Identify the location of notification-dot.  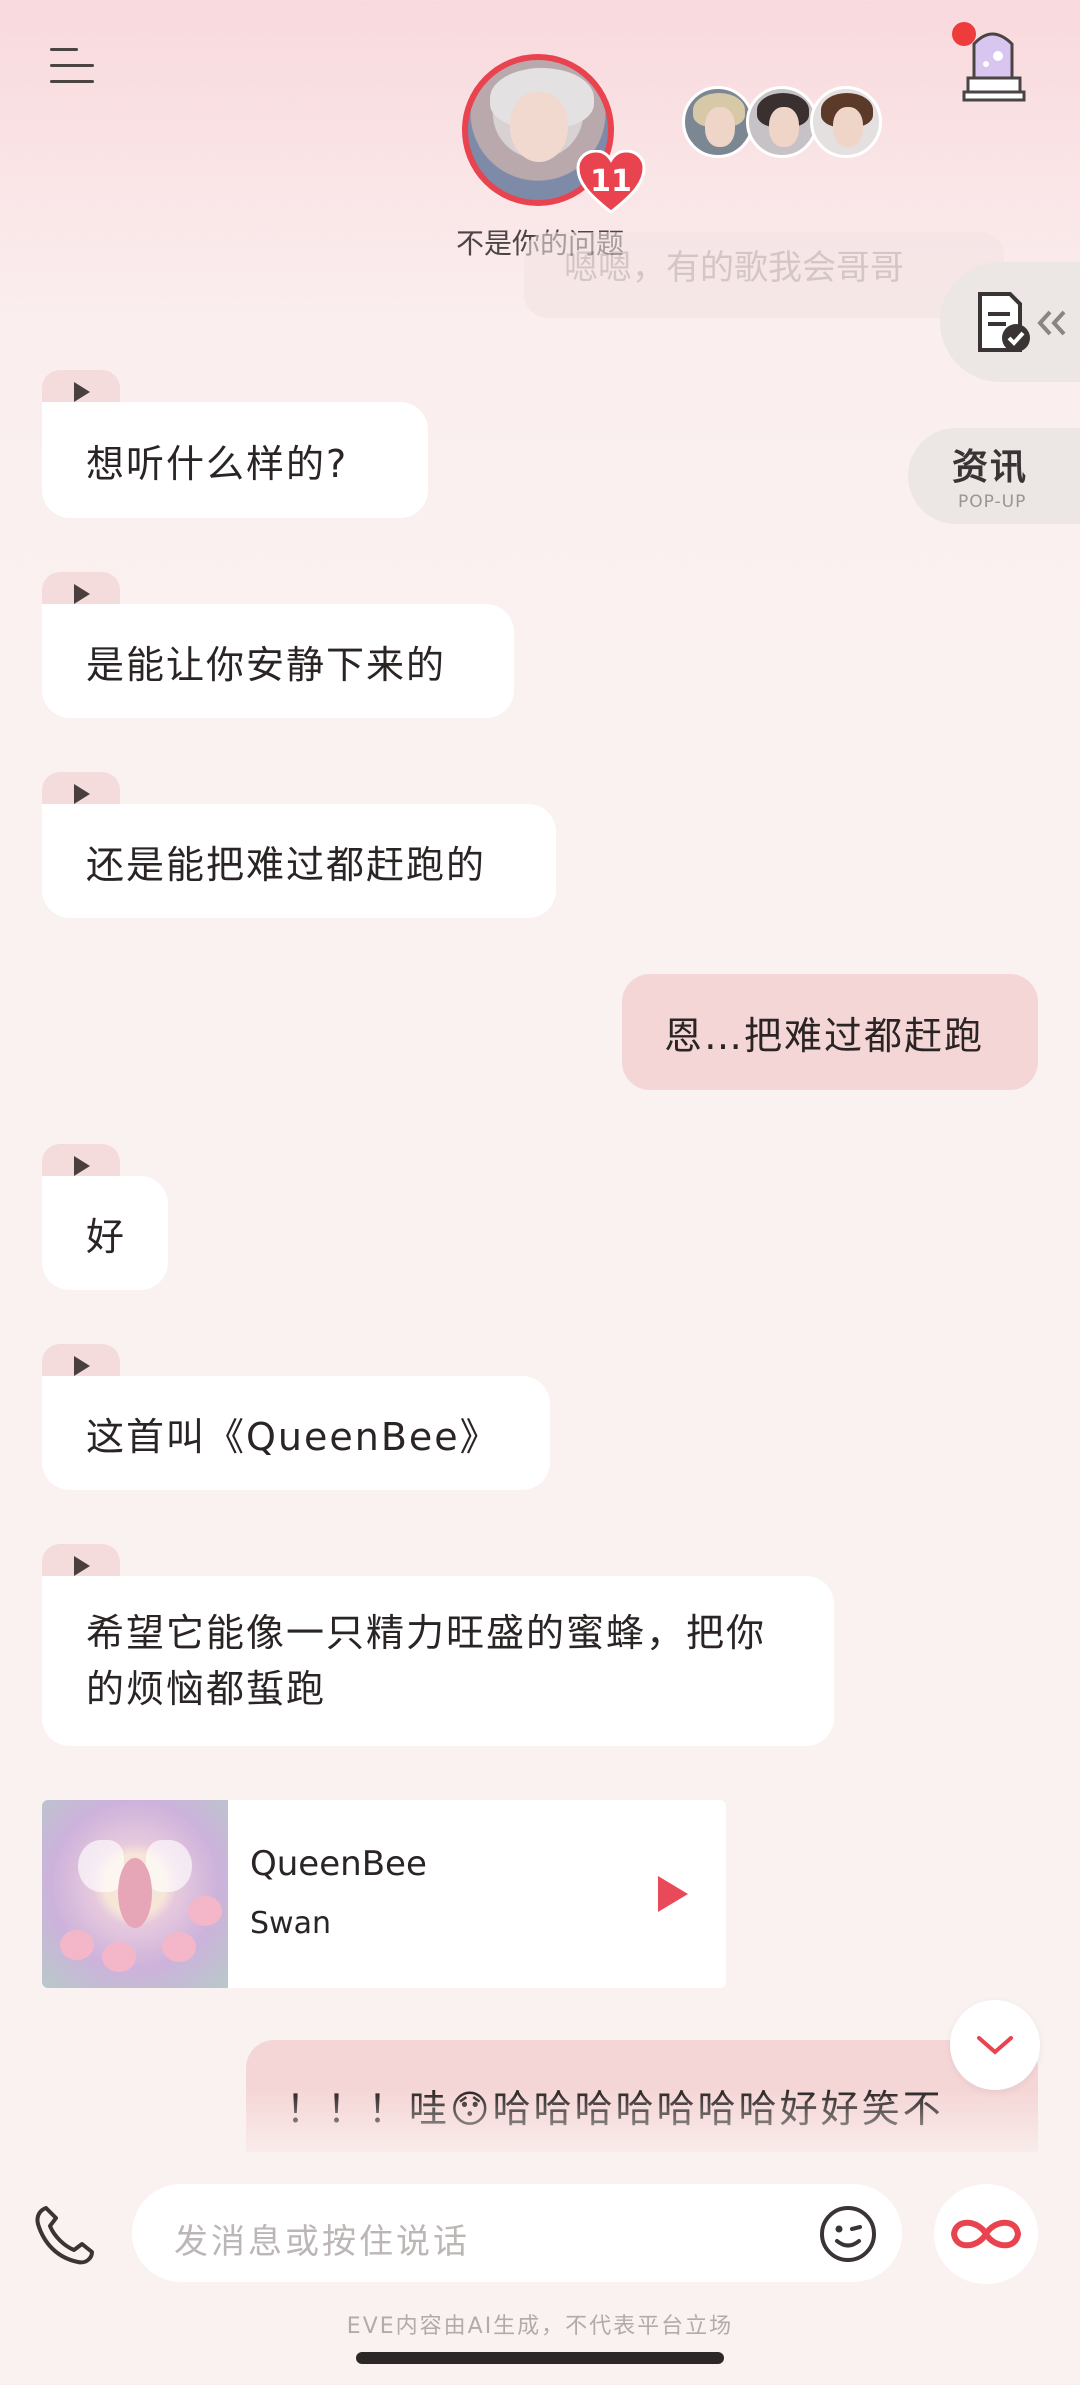
(964, 34).